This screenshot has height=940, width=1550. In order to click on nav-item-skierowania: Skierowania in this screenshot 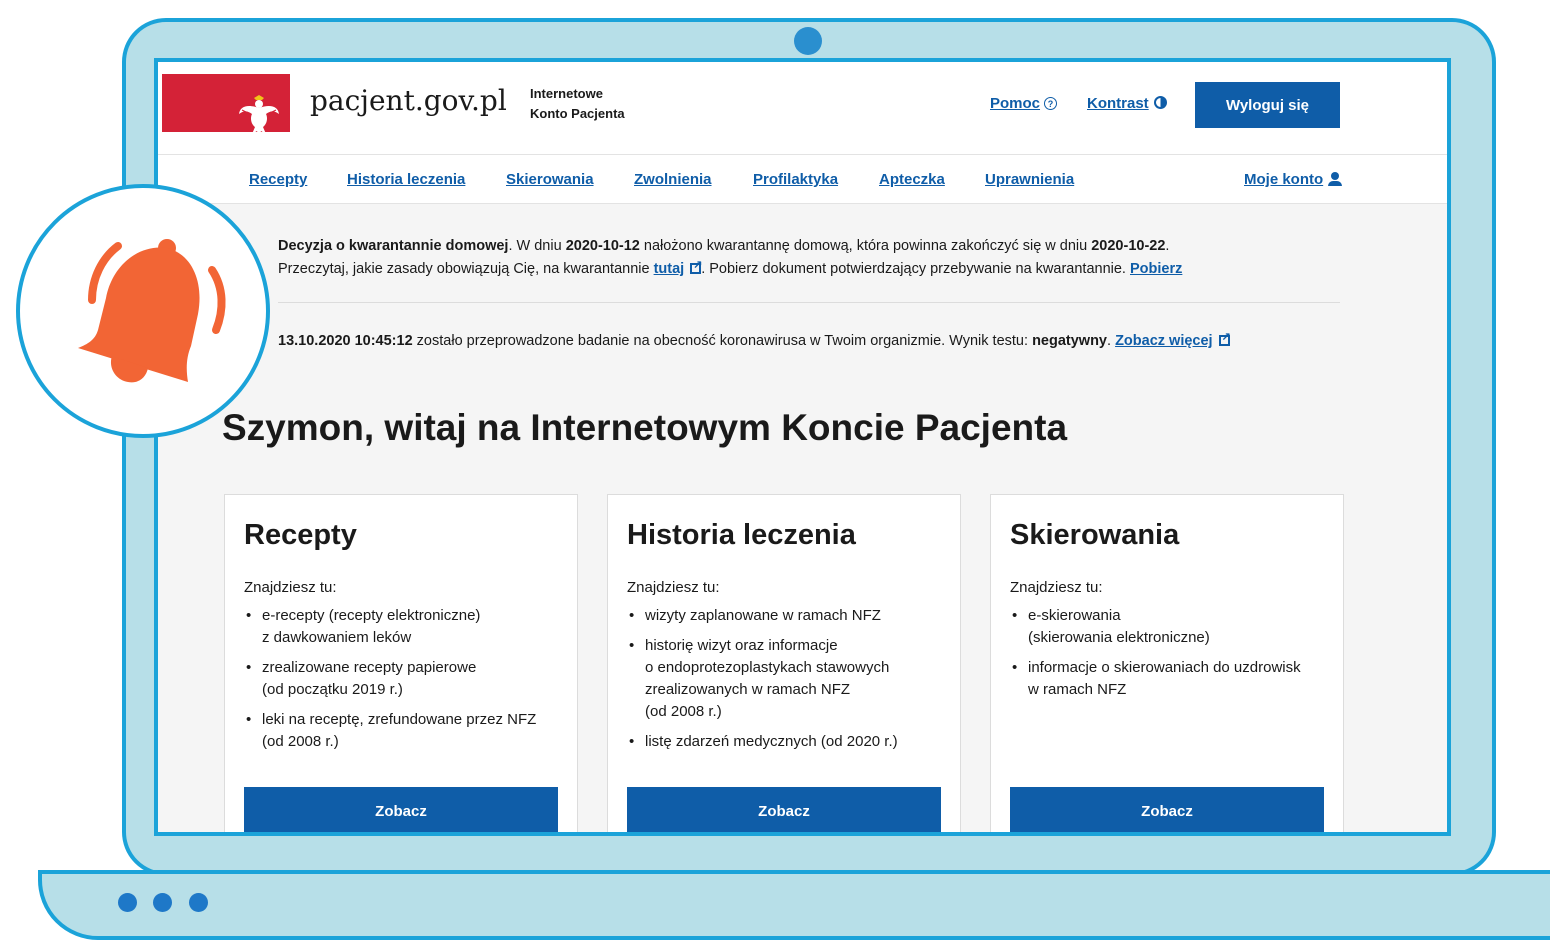, I will do `click(550, 179)`.